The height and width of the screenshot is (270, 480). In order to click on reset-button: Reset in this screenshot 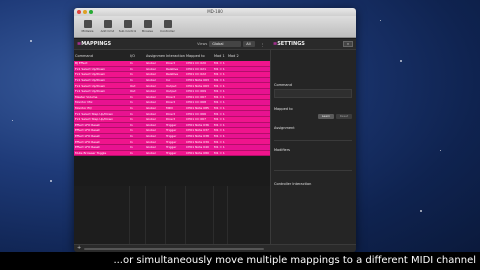, I will do `click(344, 116)`.